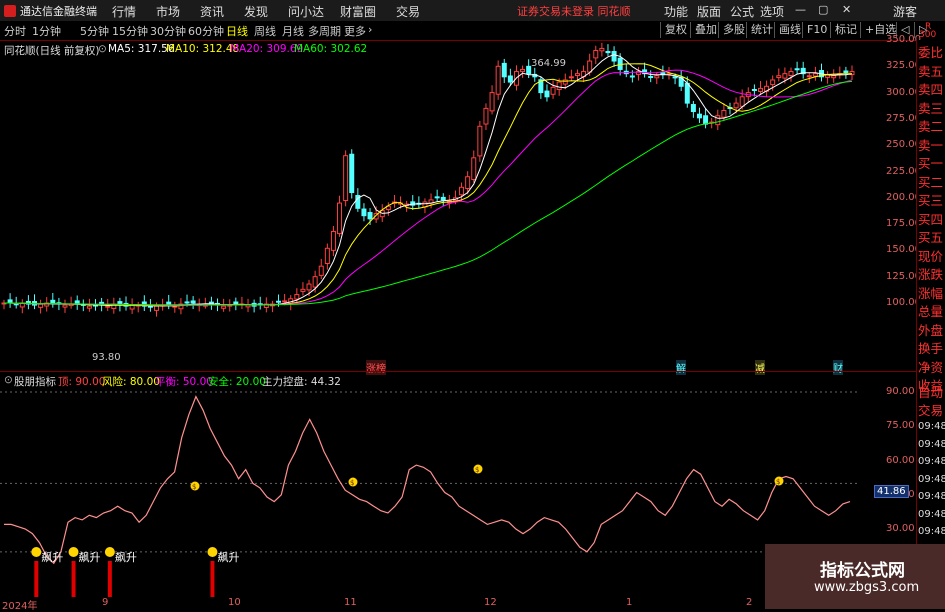  I want to click on period-intraday: 分时, so click(15, 31).